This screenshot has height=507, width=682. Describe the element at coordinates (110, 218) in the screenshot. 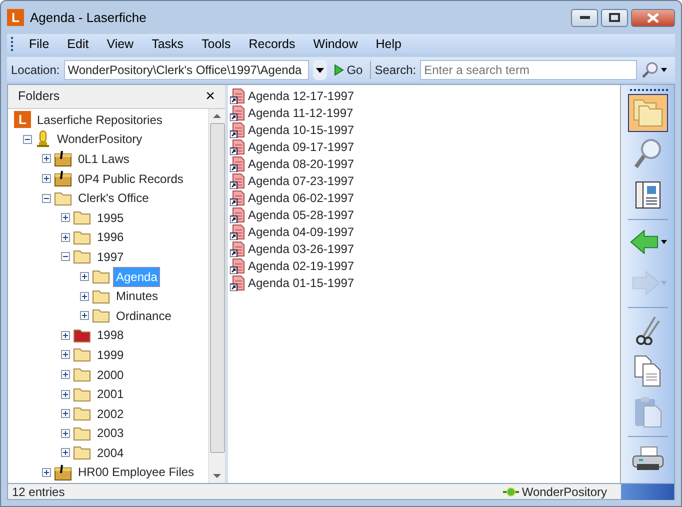

I see `tree-item: 1995` at that location.